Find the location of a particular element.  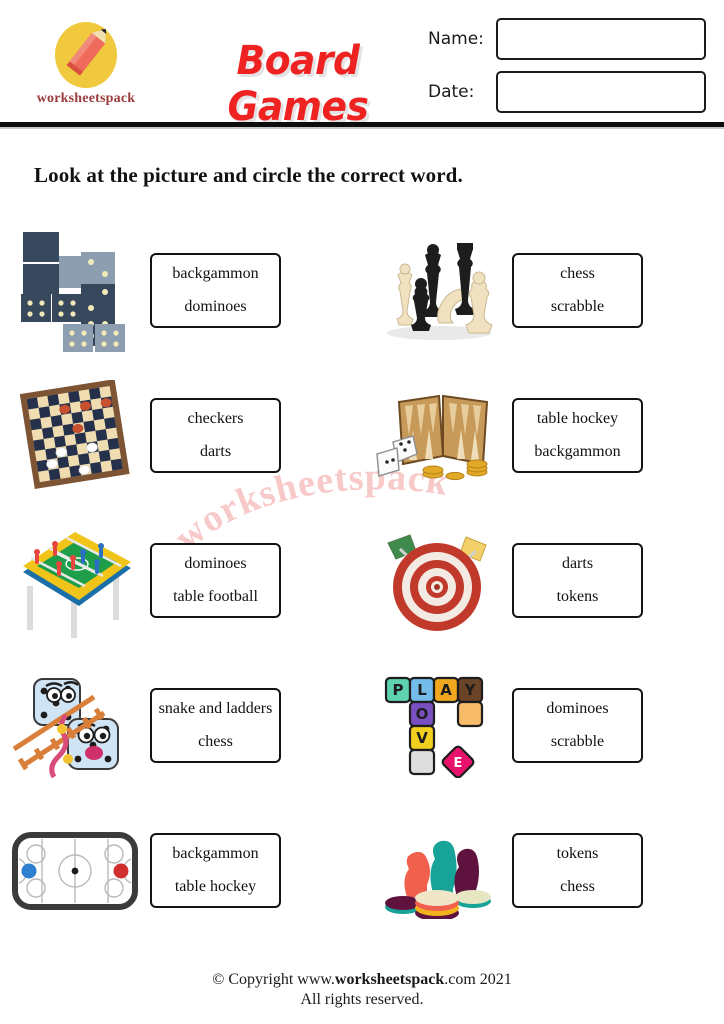

choice-box: tokens chess is located at coordinates (577, 870).